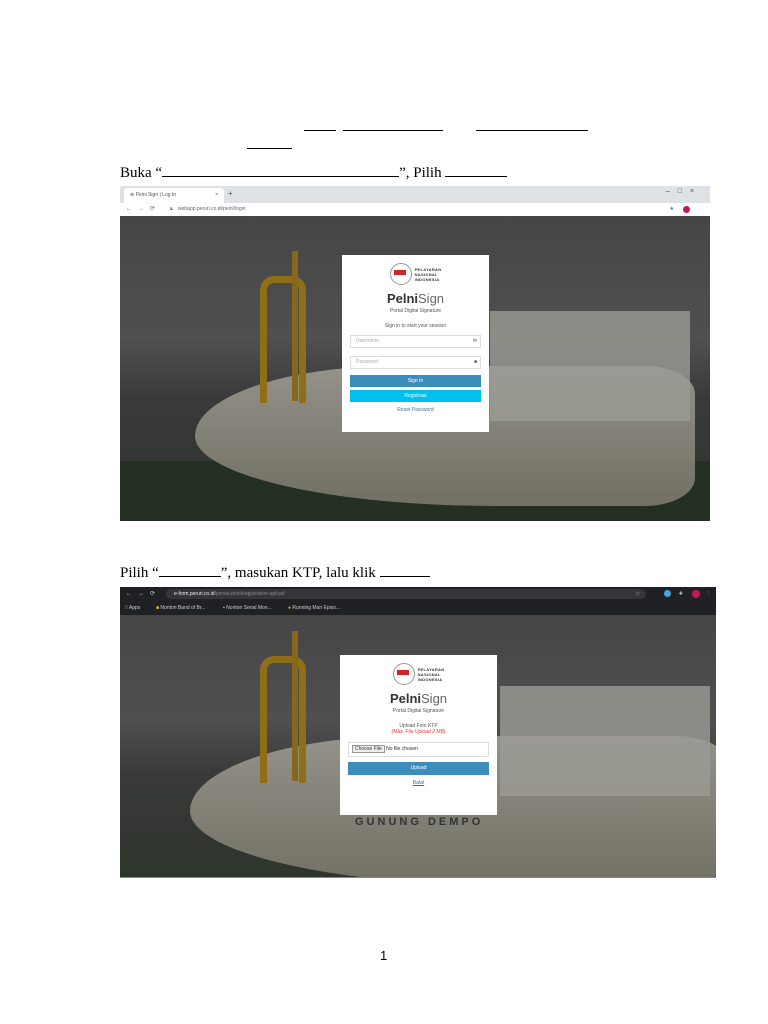 The width and height of the screenshot is (768, 1024). I want to click on envelope-icon: ✉, so click(474, 341).